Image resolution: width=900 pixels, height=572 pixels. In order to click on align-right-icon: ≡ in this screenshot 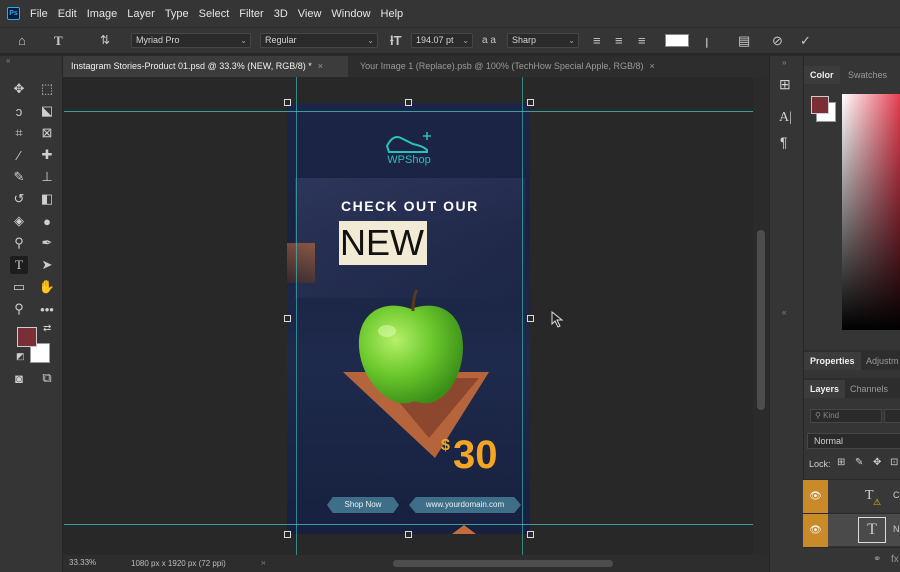, I will do `click(642, 40)`.